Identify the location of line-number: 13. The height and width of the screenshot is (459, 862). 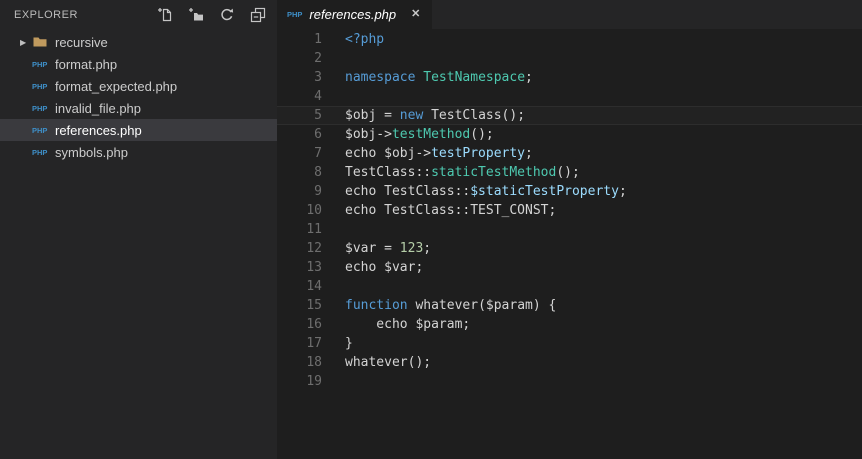
(314, 267).